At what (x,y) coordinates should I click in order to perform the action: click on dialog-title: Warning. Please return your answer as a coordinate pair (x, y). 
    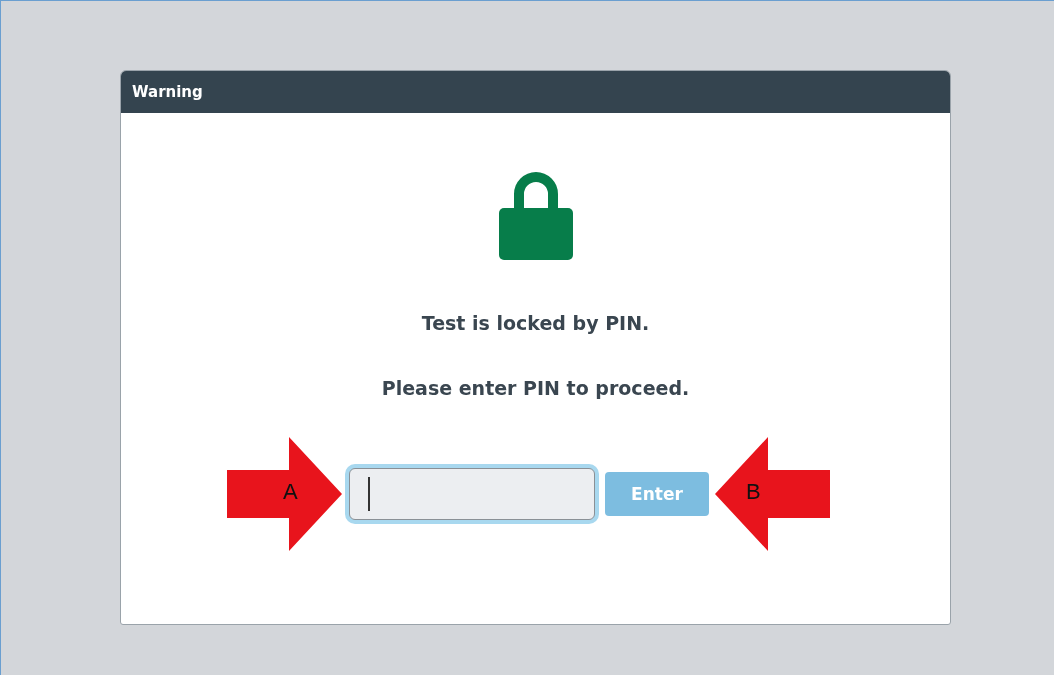
    Looking at the image, I should click on (167, 92).